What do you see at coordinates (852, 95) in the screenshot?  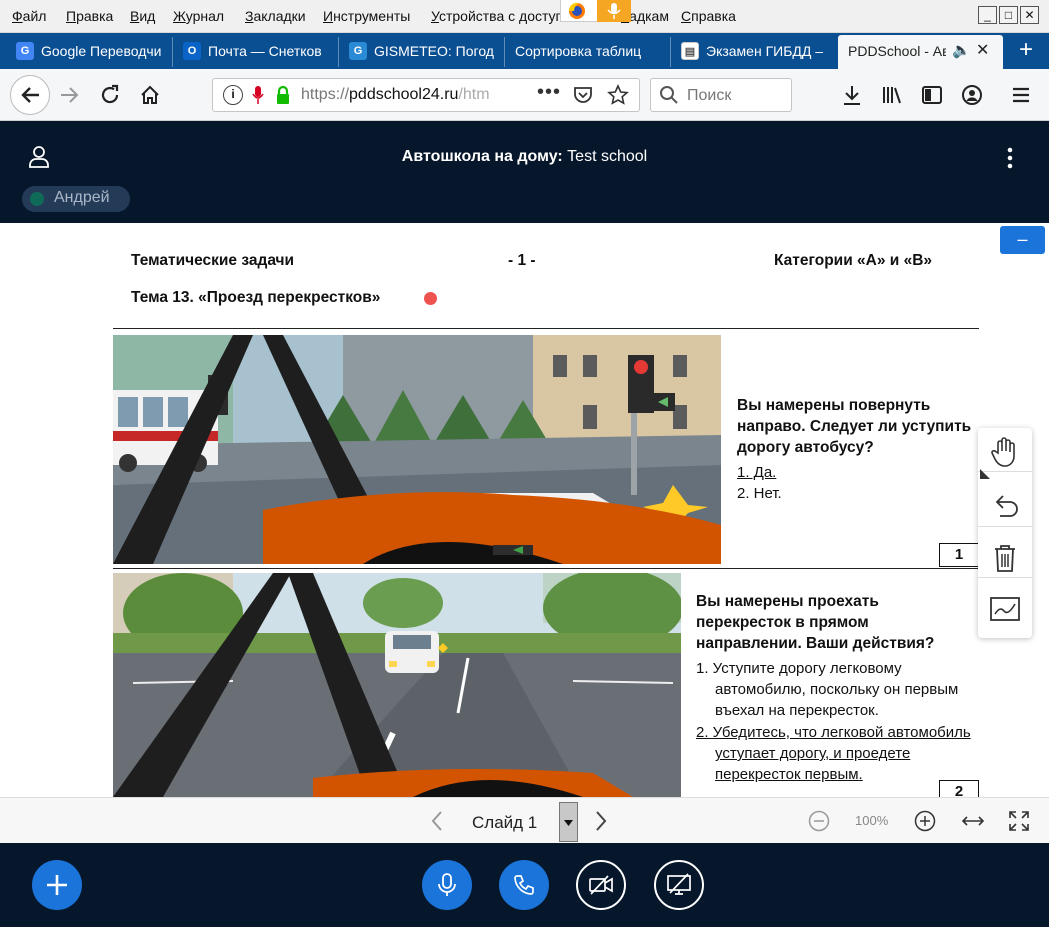 I see `downloads-button` at bounding box center [852, 95].